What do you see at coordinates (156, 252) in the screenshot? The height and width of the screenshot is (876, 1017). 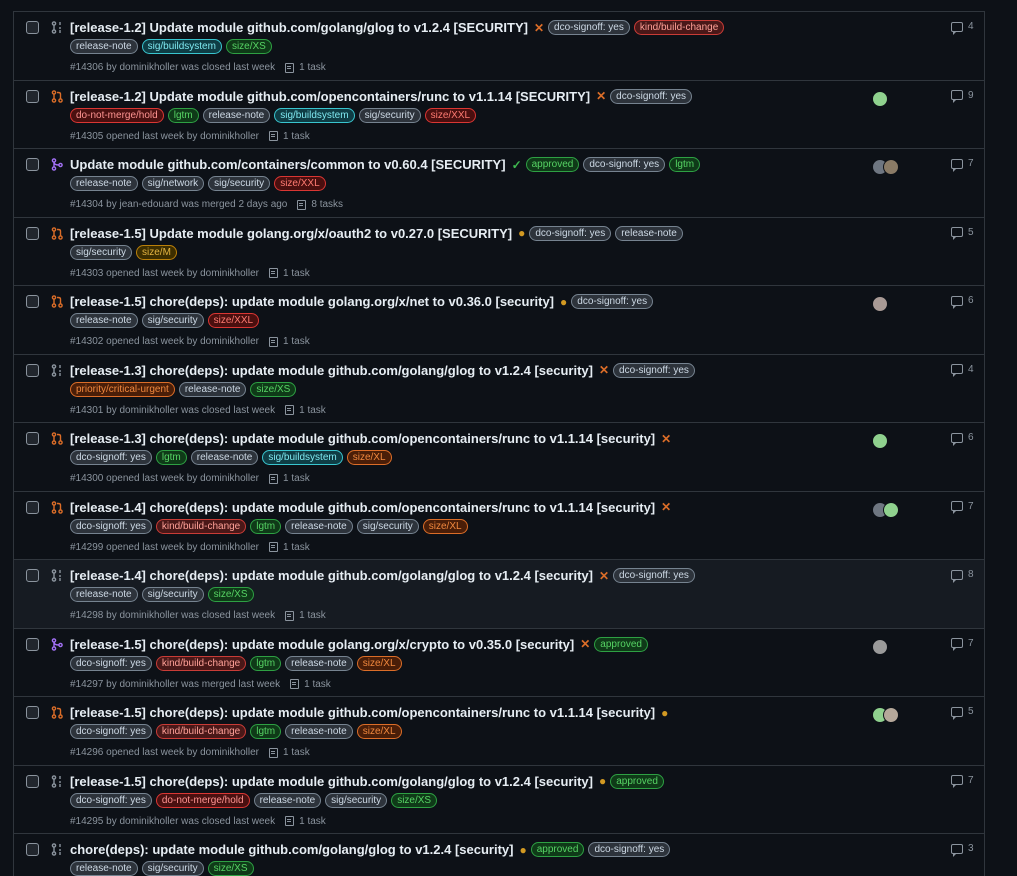 I see `label-badge: size/M` at bounding box center [156, 252].